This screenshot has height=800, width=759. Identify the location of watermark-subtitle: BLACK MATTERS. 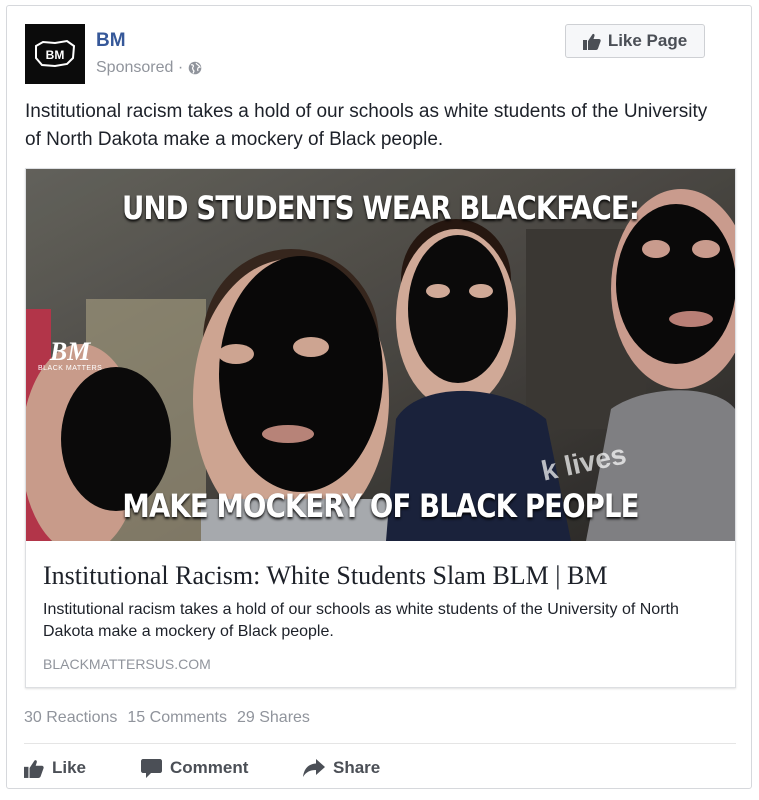
(70, 368).